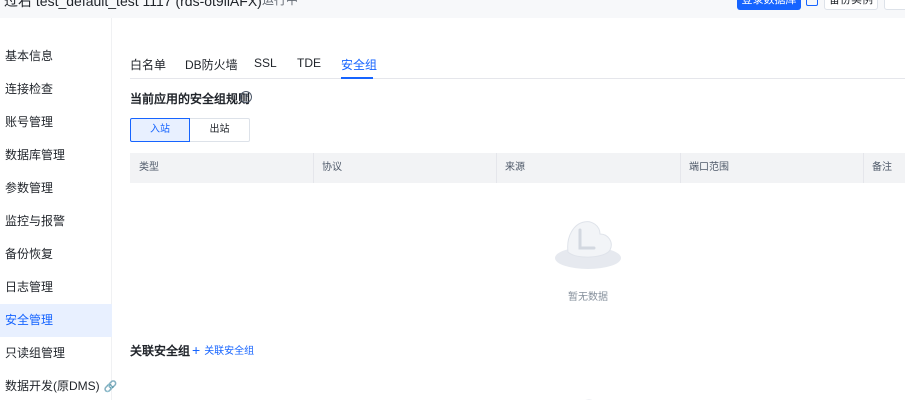 The width and height of the screenshot is (905, 400). Describe the element at coordinates (359, 64) in the screenshot. I see `tab-security-group: 安全组` at that location.